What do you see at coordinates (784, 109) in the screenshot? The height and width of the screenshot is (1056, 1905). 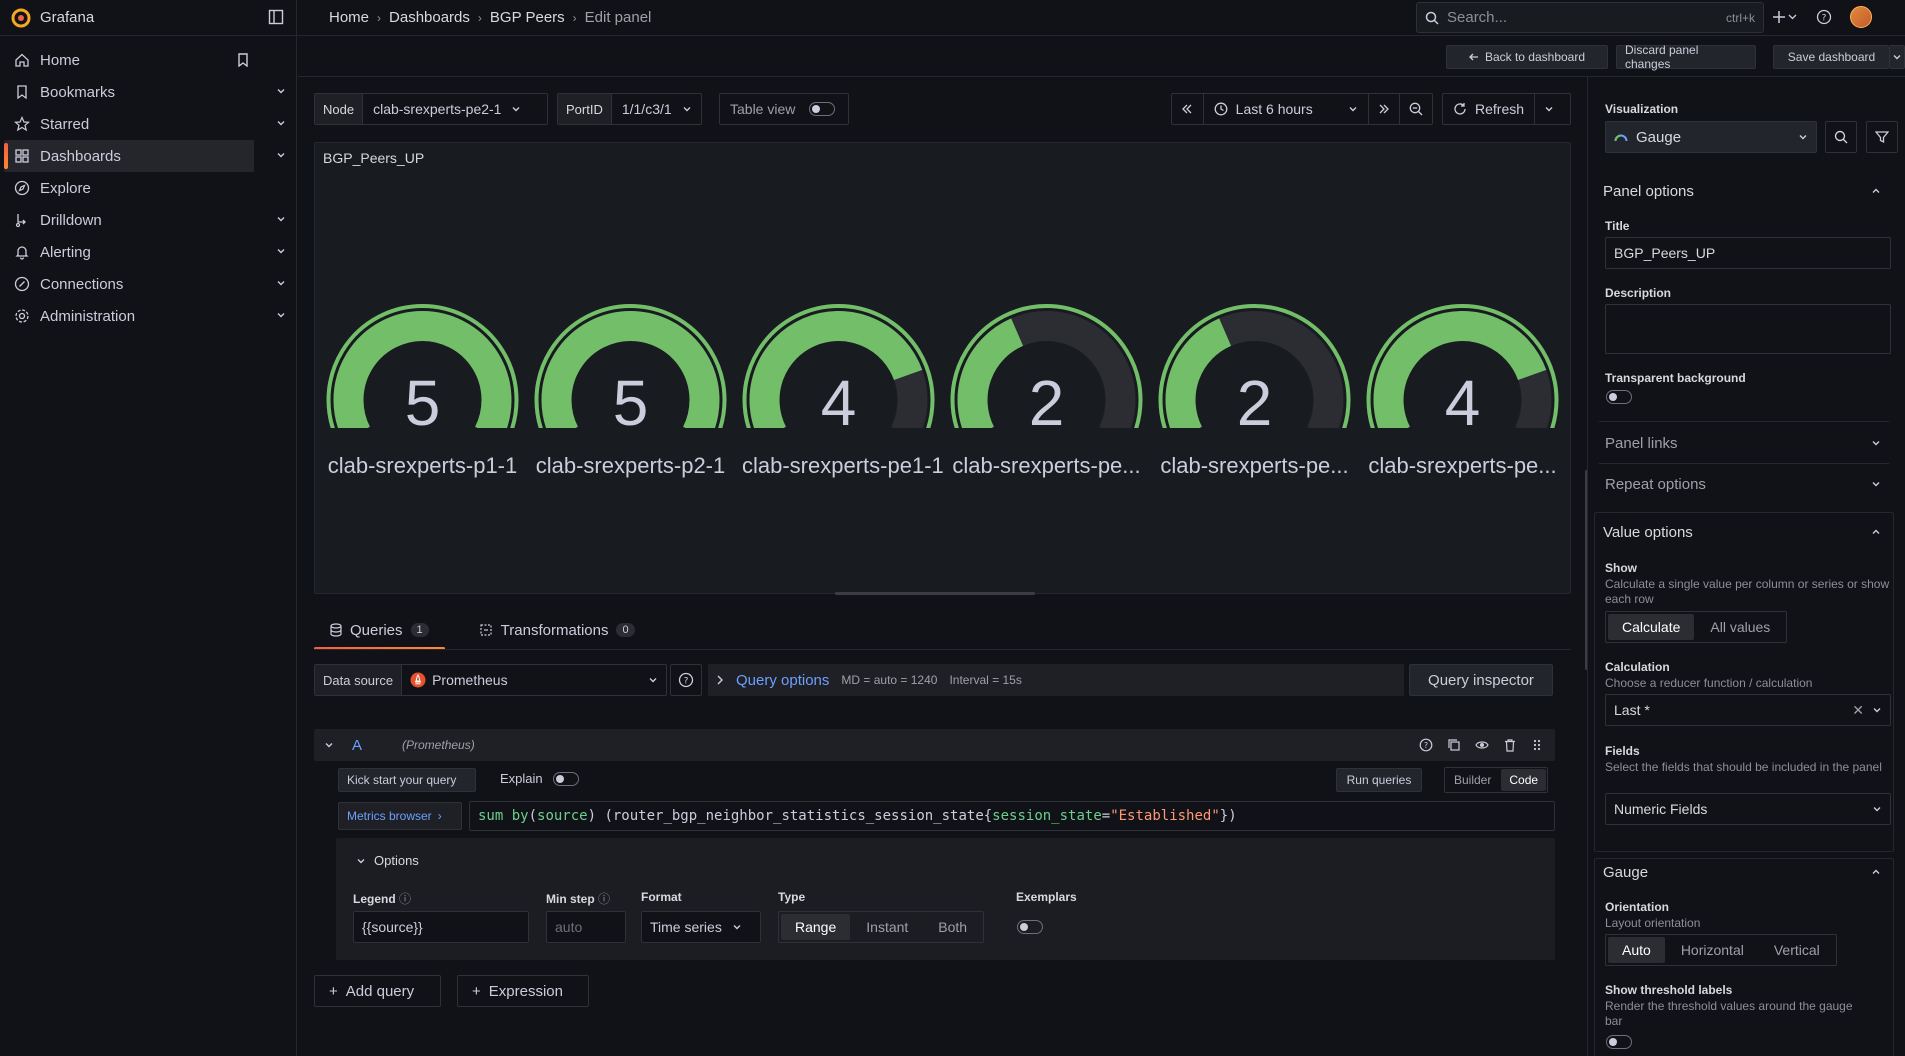 I see `table-view-toggle: Table view` at bounding box center [784, 109].